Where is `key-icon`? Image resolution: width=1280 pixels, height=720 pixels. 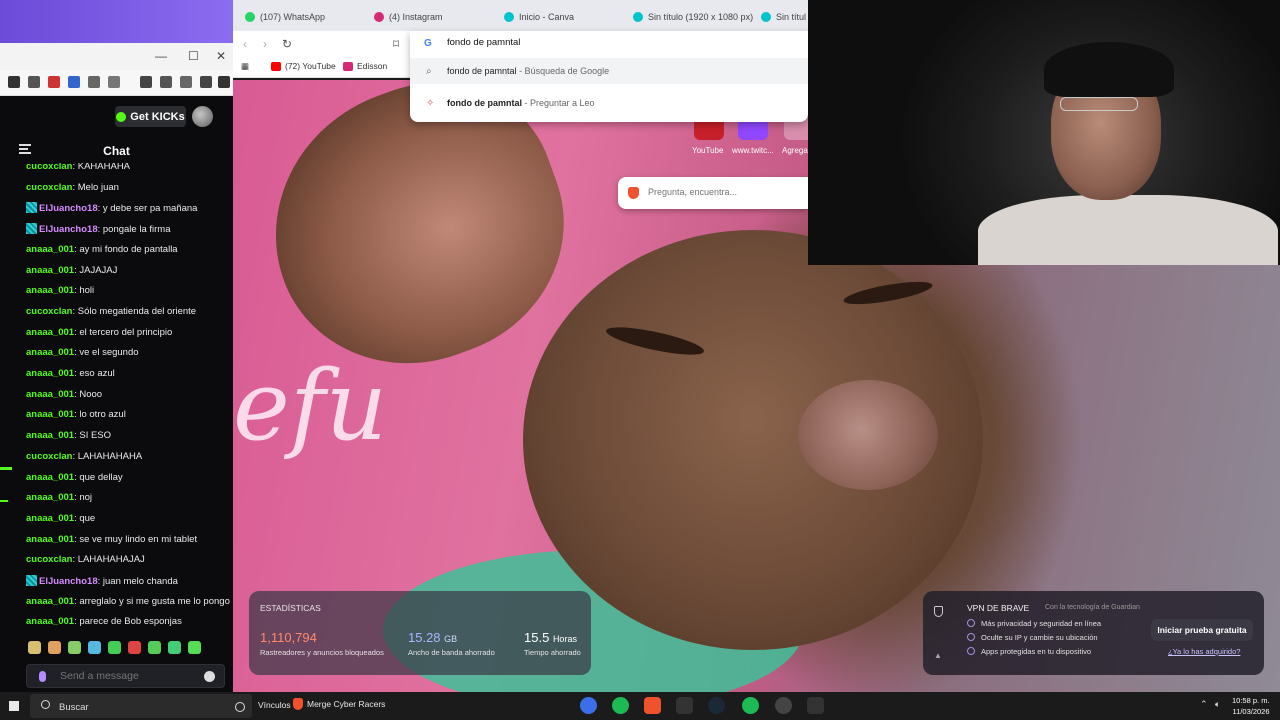 key-icon is located at coordinates (14, 82).